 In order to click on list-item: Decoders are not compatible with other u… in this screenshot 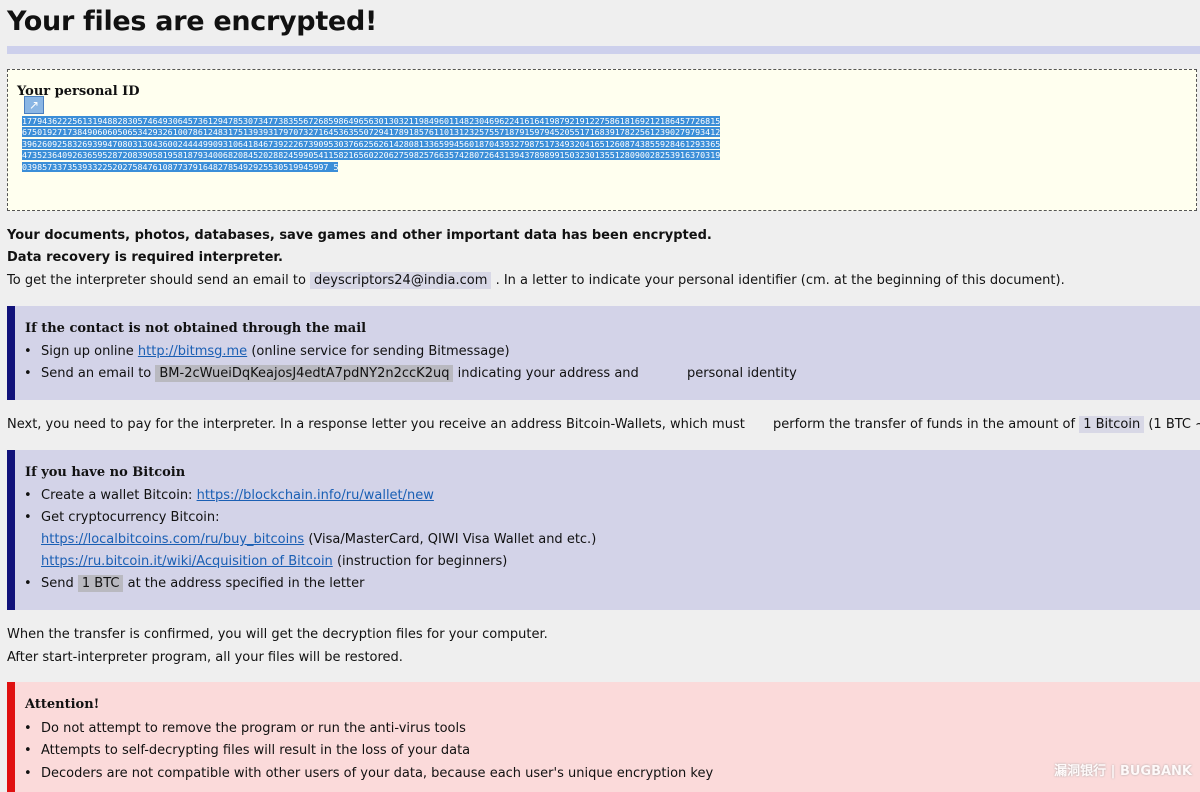, I will do `click(368, 773)`.